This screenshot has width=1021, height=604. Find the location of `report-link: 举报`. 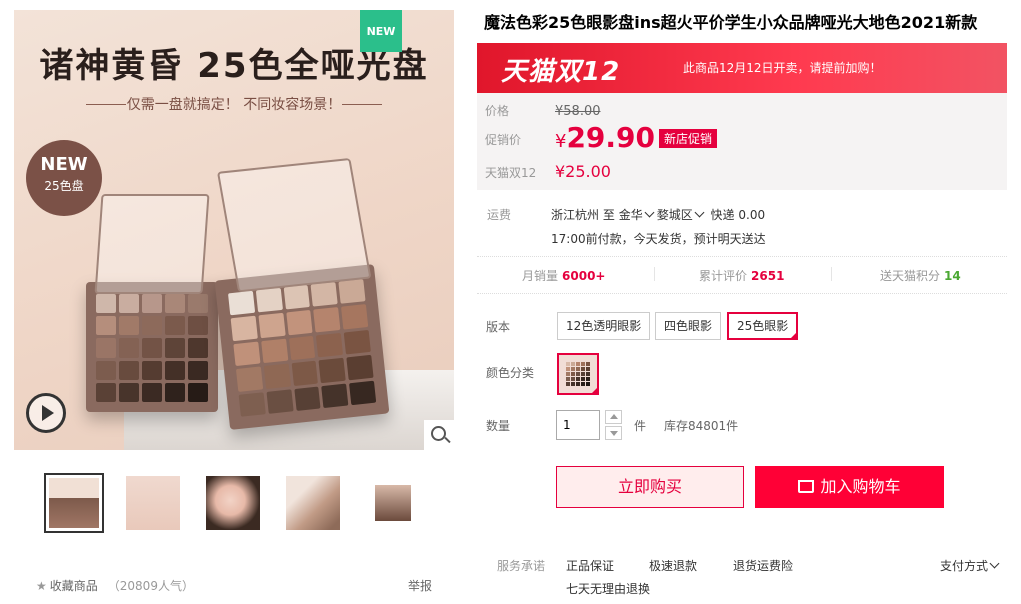

report-link: 举报 is located at coordinates (420, 585).